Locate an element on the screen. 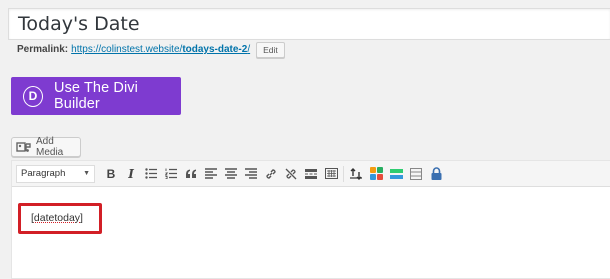 The image size is (610, 279). lock-button is located at coordinates (436, 174).